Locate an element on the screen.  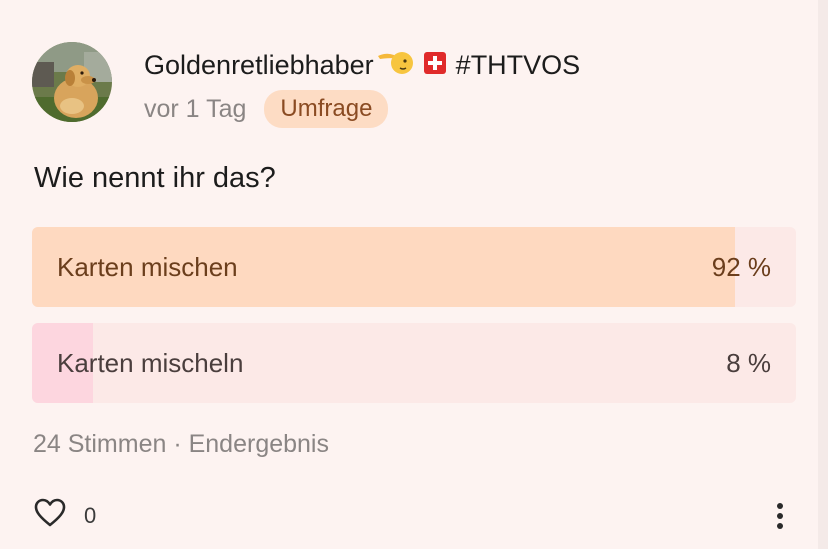
avatar is located at coordinates (72, 82).